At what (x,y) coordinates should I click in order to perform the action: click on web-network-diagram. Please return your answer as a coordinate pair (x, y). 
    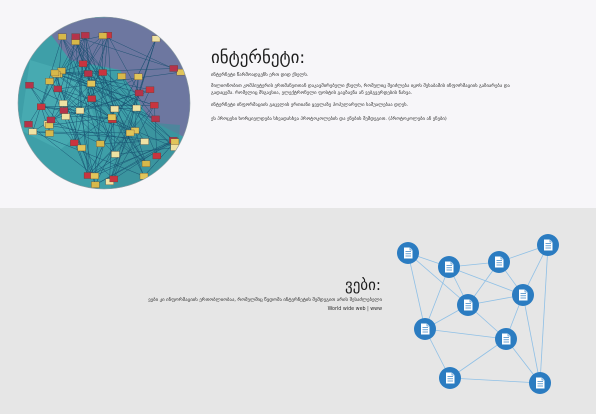
    Looking at the image, I should click on (478, 314).